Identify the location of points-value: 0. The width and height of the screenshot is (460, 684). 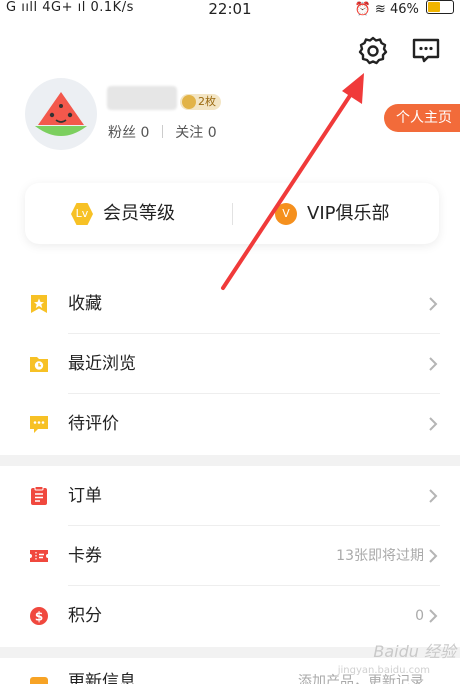
(419, 616).